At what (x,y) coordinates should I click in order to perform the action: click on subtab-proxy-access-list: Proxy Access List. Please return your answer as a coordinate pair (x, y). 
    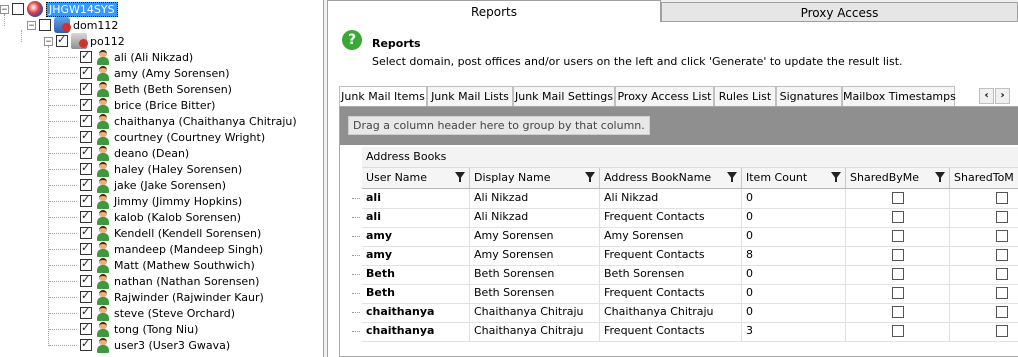
    Looking at the image, I should click on (664, 96).